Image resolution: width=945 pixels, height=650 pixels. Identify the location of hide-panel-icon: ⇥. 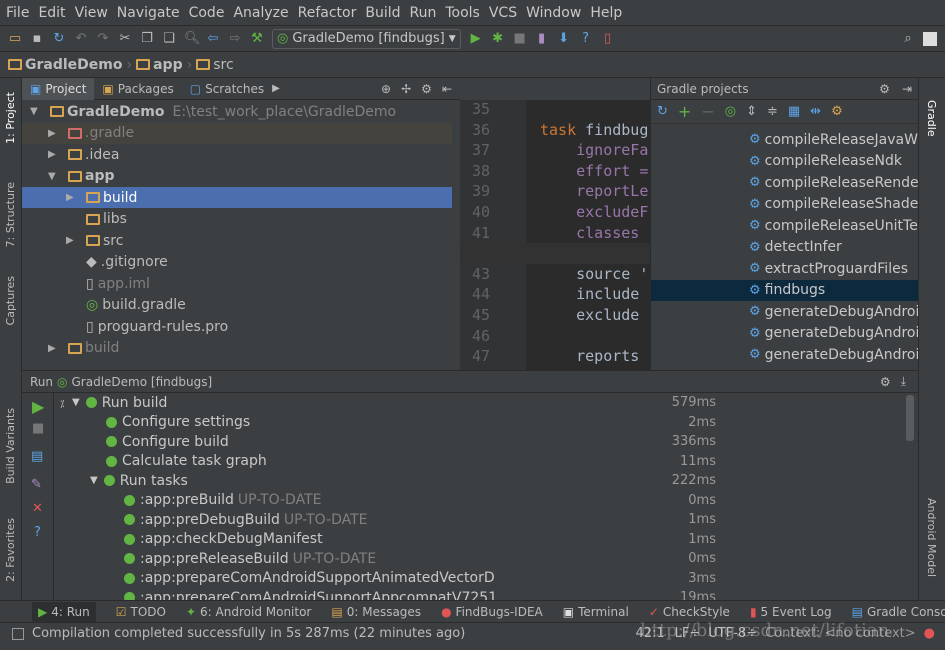
(907, 89).